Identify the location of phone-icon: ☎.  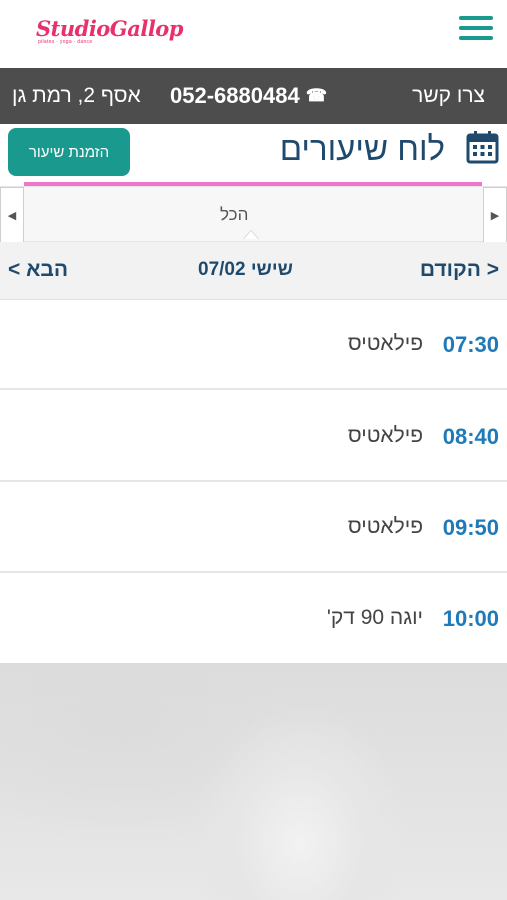
(316, 95).